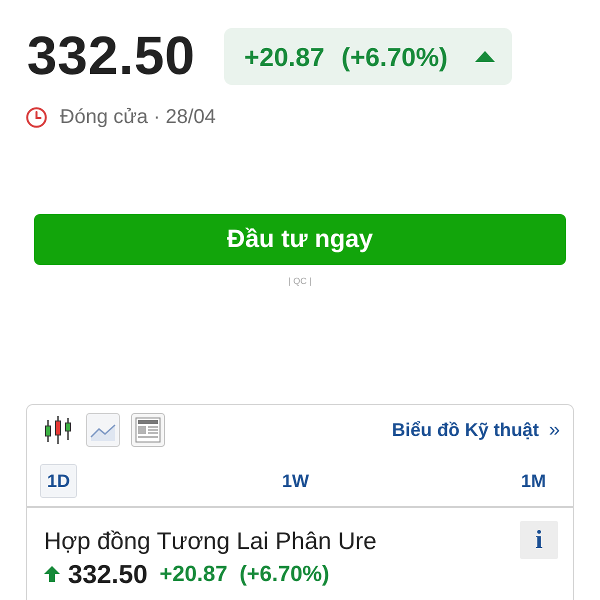  I want to click on market-status-text: Đóng cửa · 28/04, so click(138, 117).